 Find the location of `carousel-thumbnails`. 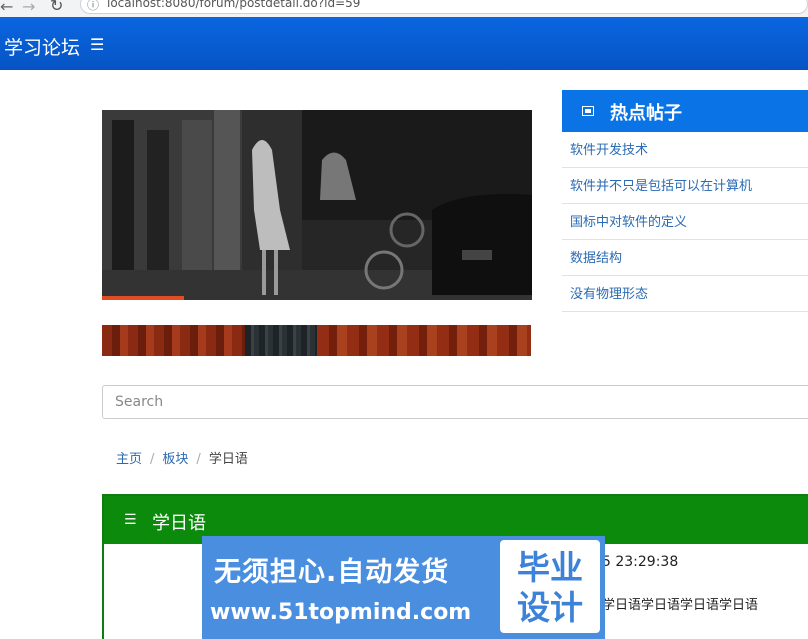

carousel-thumbnails is located at coordinates (316, 340).